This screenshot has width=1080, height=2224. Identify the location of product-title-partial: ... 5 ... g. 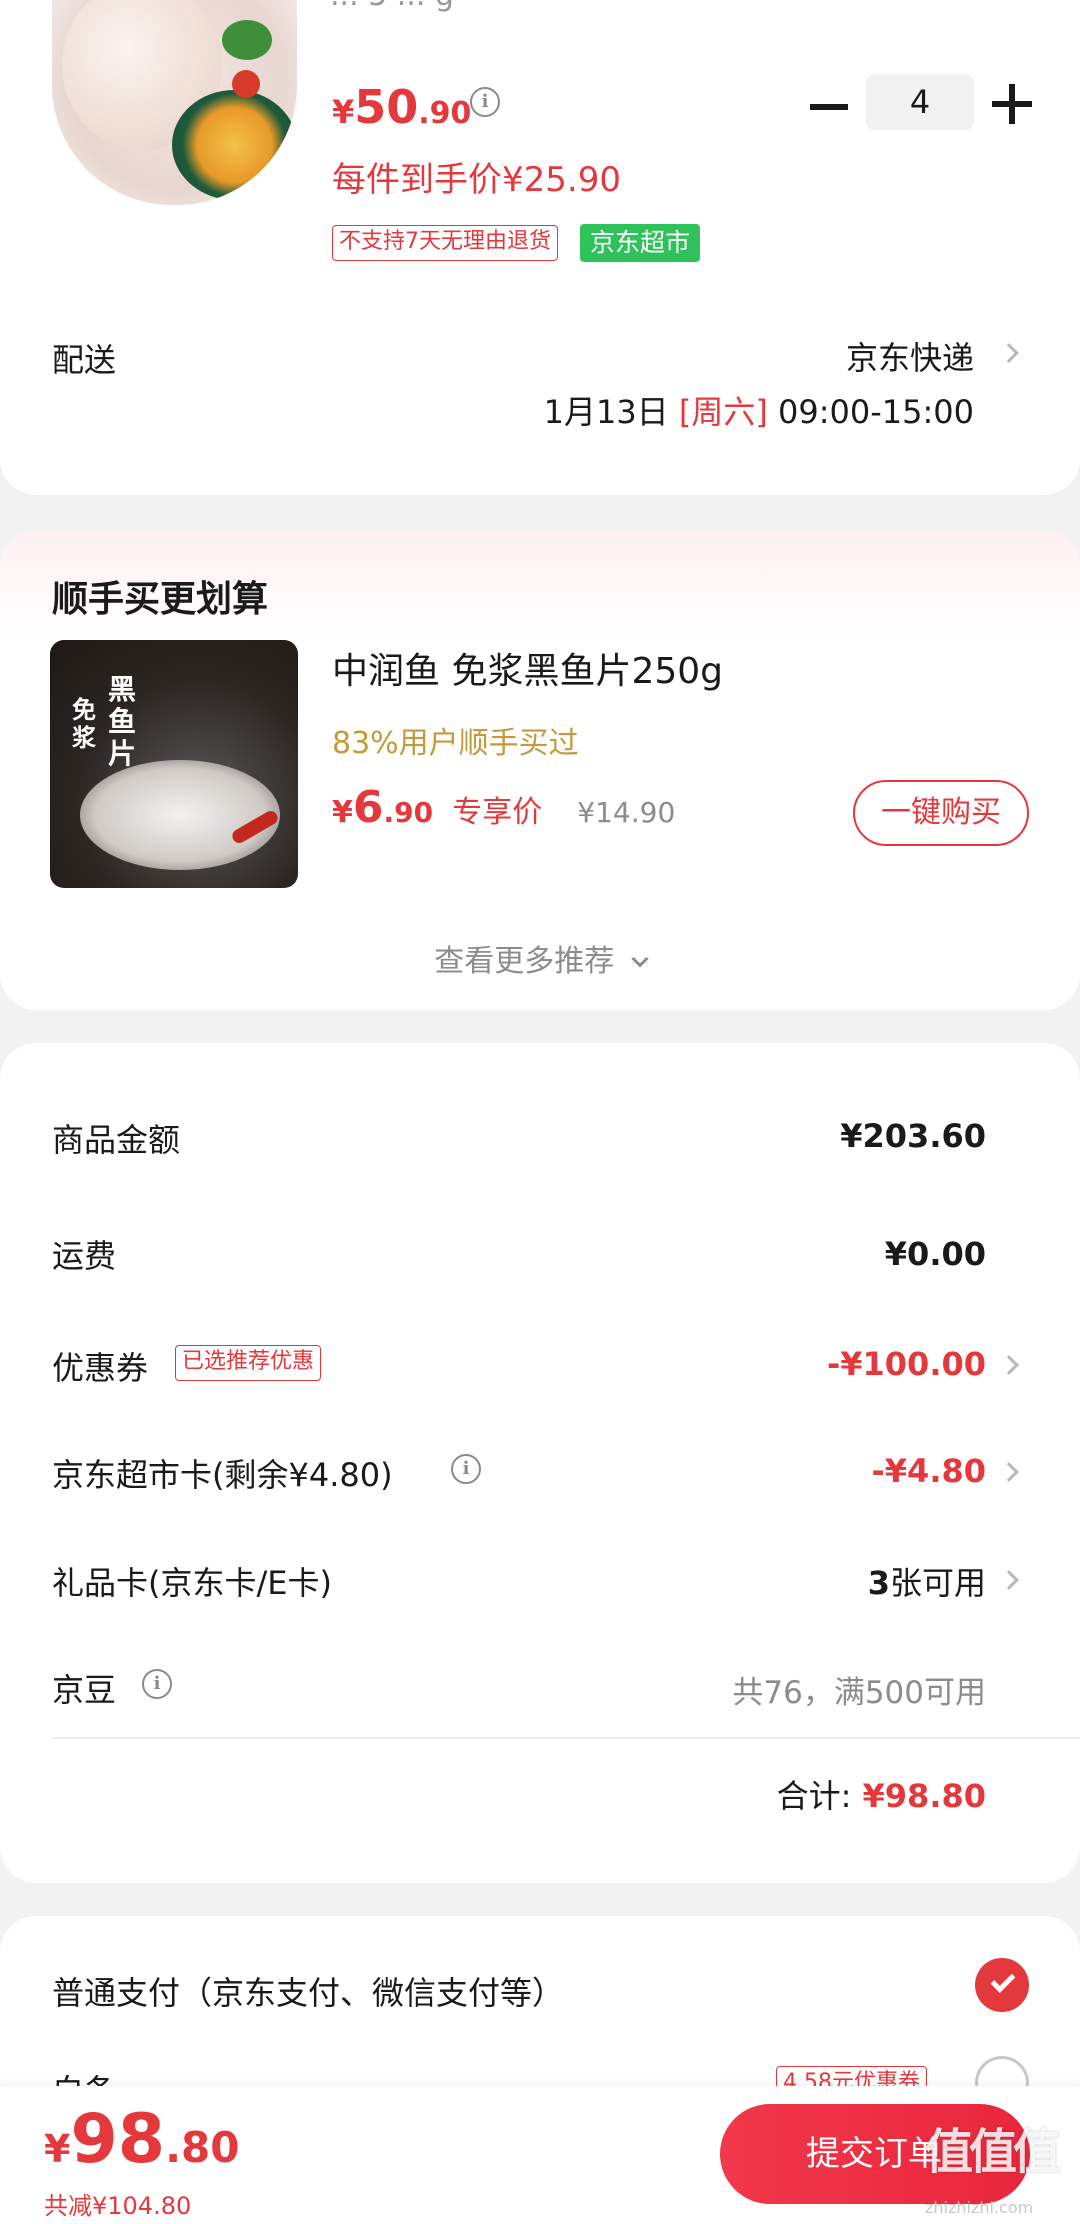
(392, 6).